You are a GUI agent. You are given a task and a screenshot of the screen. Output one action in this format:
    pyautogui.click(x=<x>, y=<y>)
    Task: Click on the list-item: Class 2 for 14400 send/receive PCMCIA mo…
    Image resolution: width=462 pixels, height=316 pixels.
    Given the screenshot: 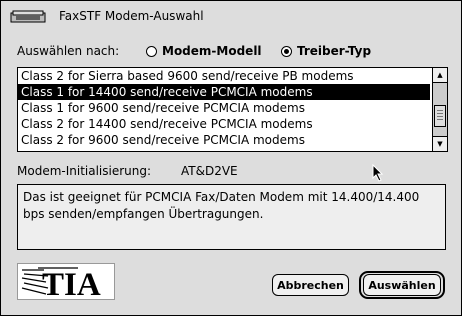 What is the action you would take?
    pyautogui.click(x=224, y=124)
    